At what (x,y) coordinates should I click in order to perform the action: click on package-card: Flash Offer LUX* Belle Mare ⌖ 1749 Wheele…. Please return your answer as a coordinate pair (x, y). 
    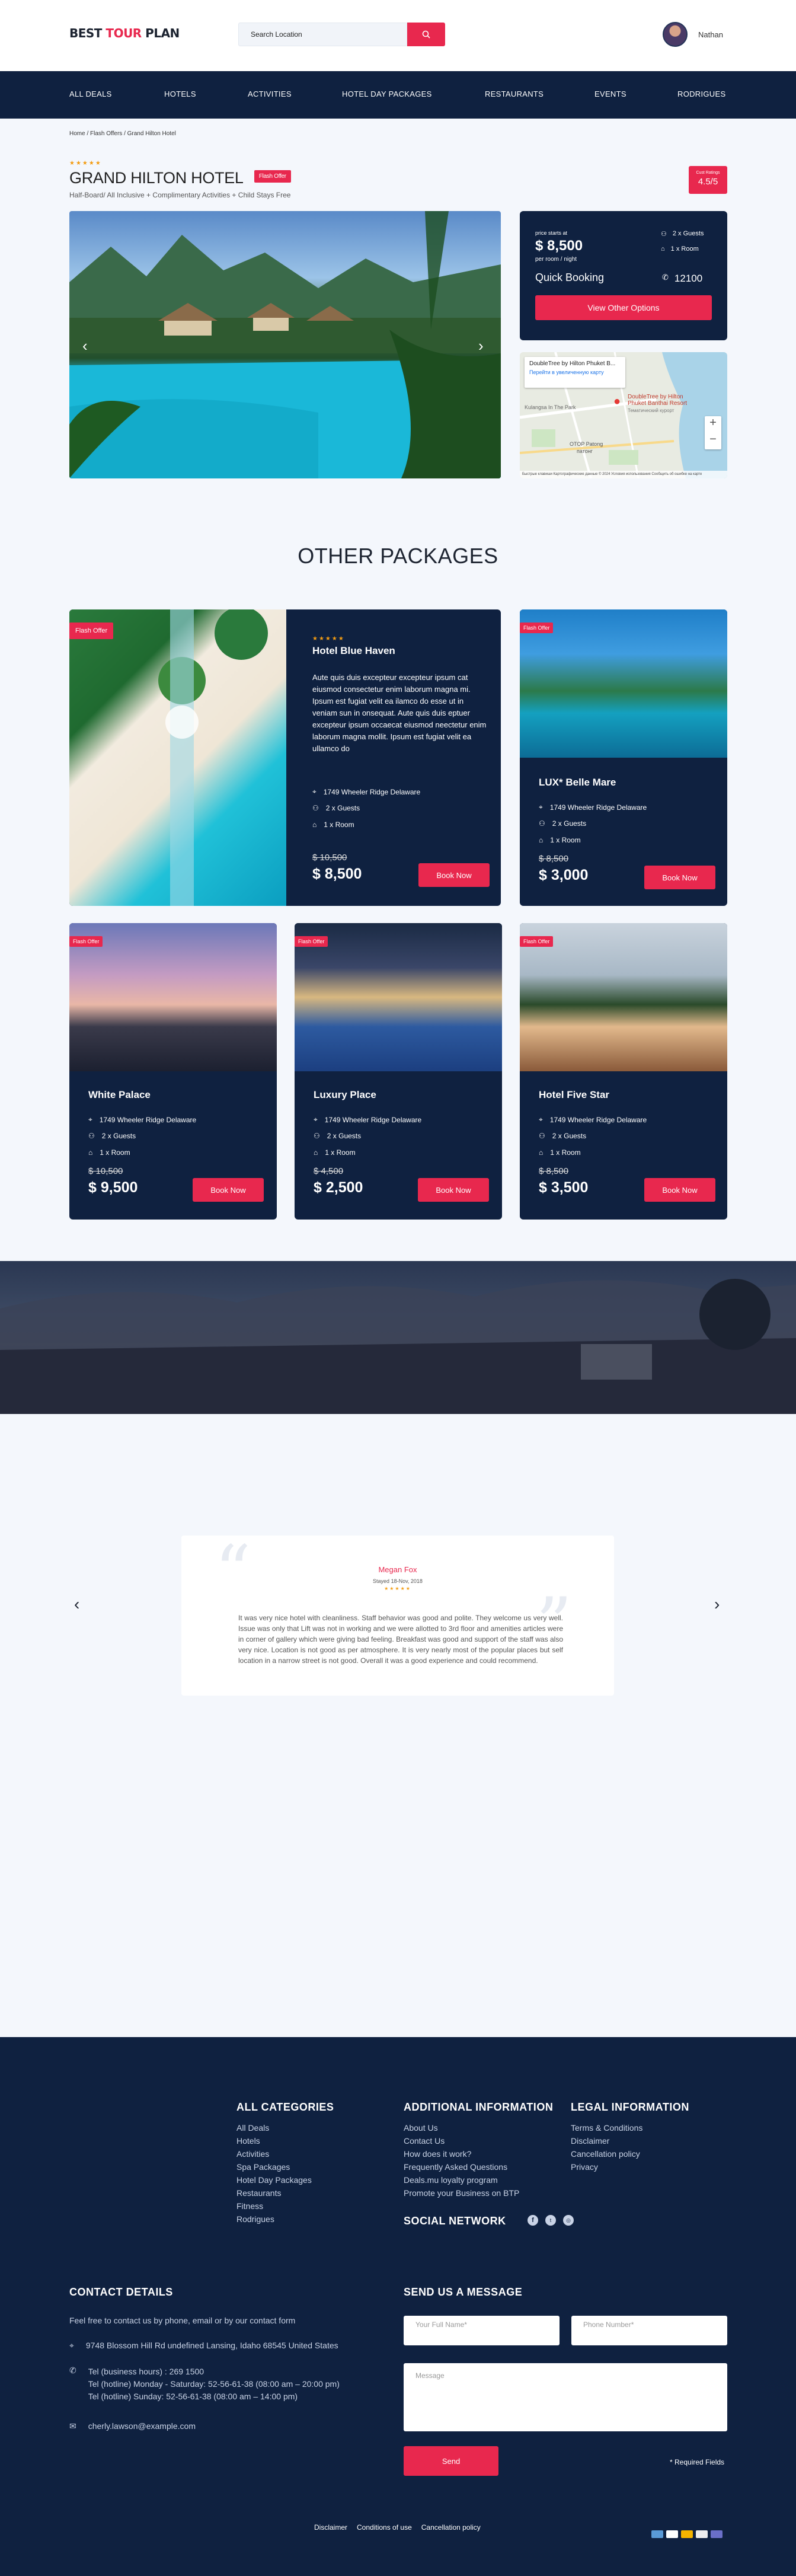
    Looking at the image, I should click on (623, 757).